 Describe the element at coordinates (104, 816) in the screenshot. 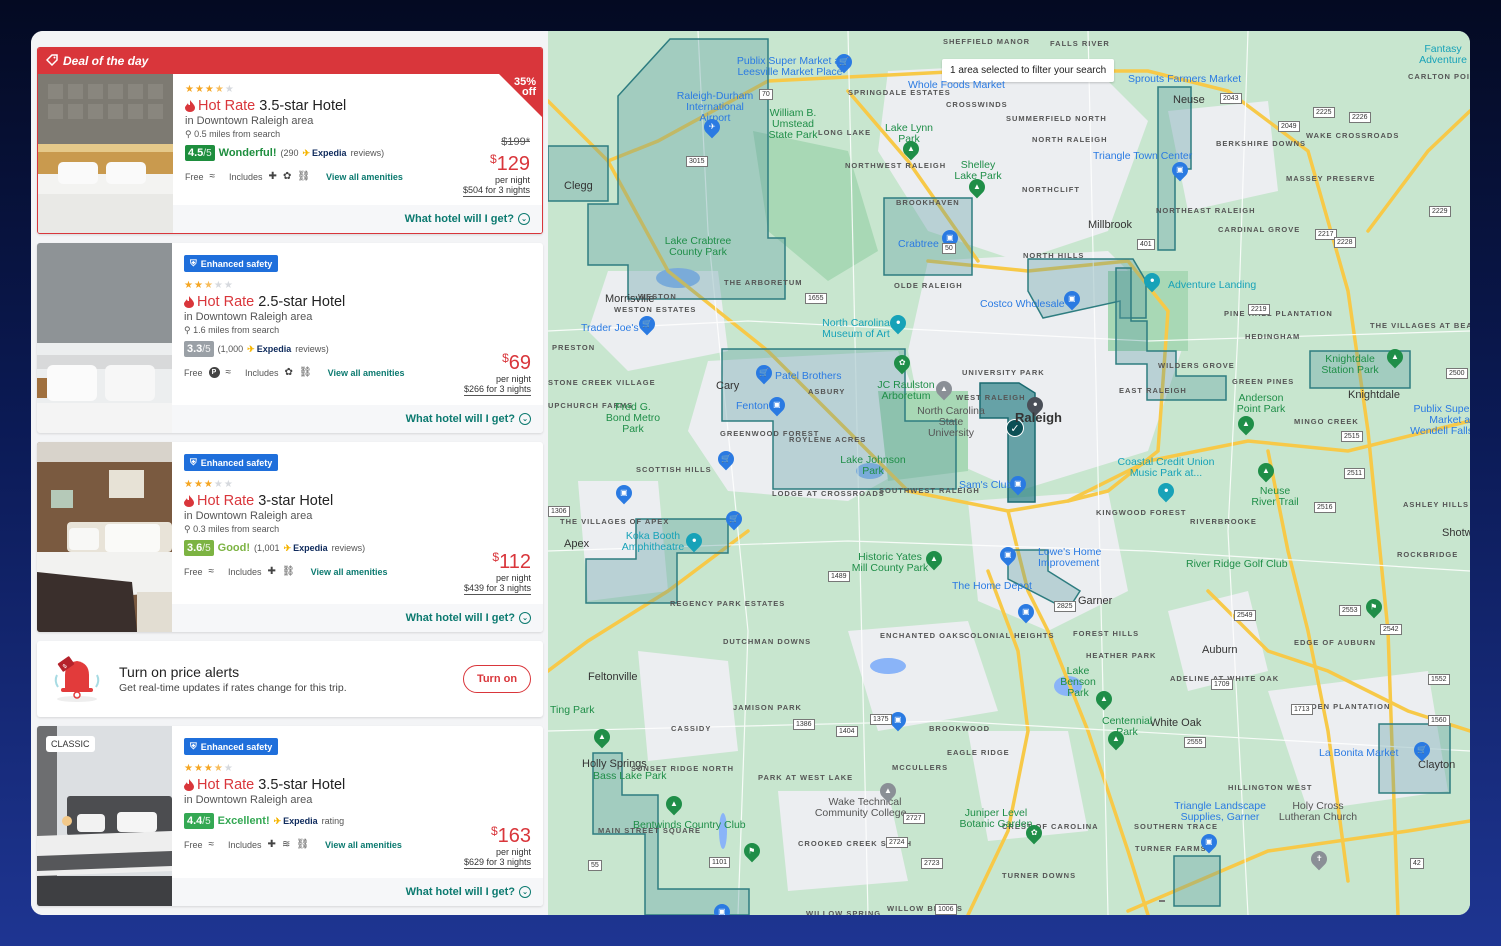

I see `hotel-photo: CLASSIC` at that location.